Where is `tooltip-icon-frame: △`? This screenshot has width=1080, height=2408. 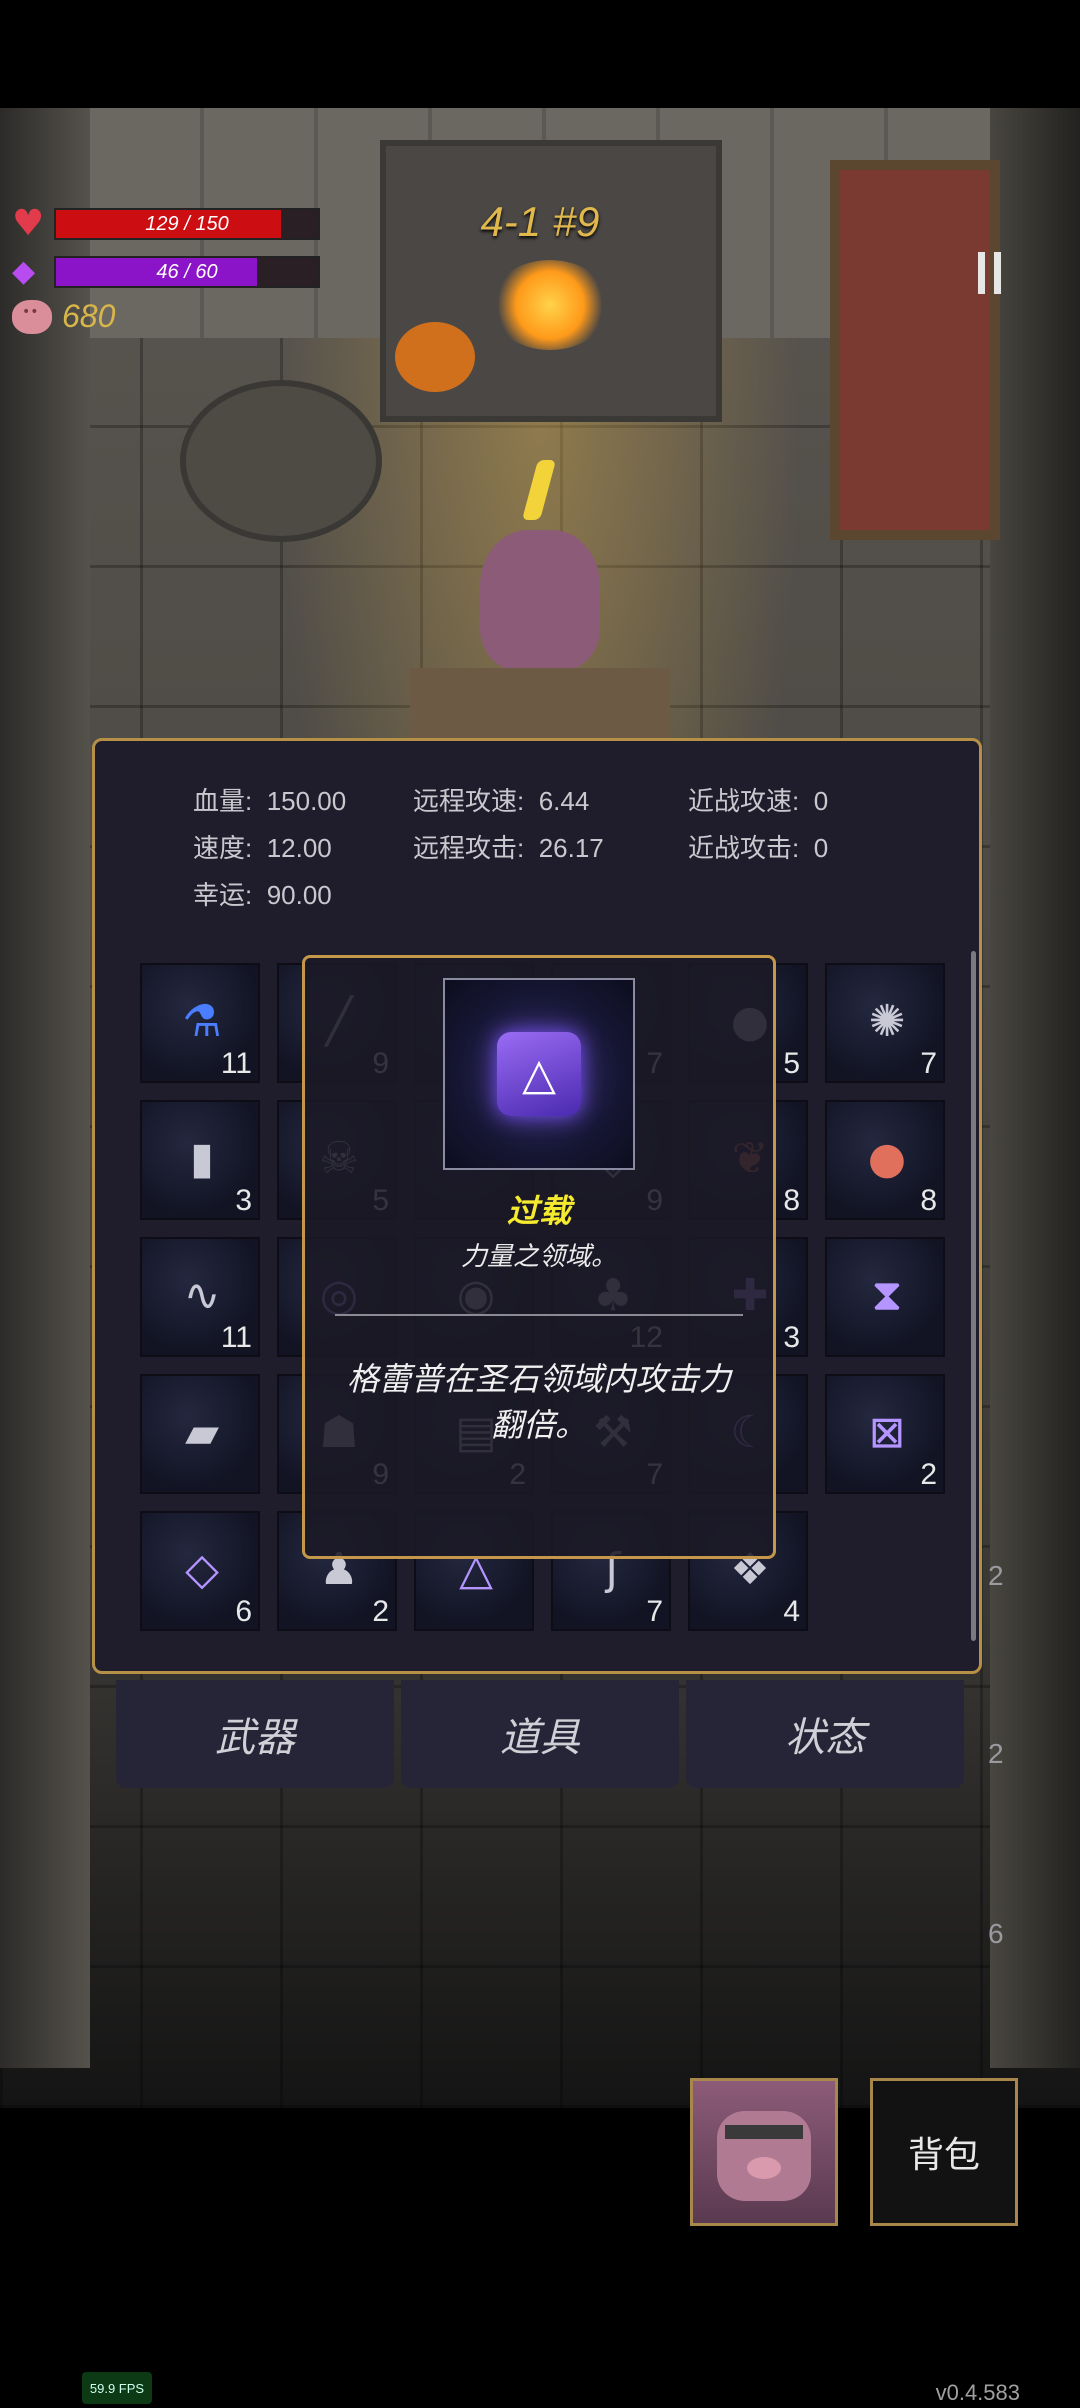
tooltip-icon-frame: △ is located at coordinates (539, 1074).